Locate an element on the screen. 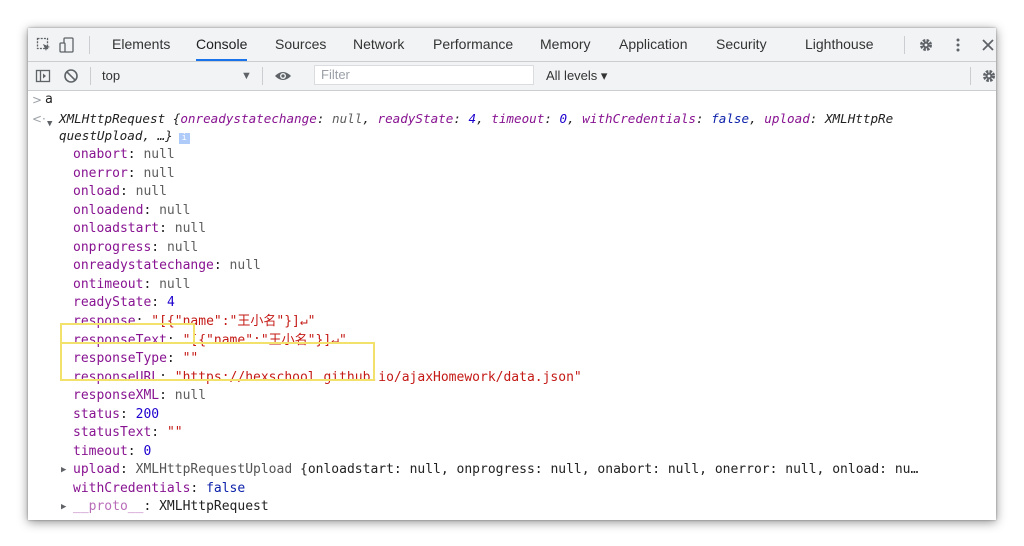 The image size is (1024, 546). property-row: onabort: null is located at coordinates (124, 155).